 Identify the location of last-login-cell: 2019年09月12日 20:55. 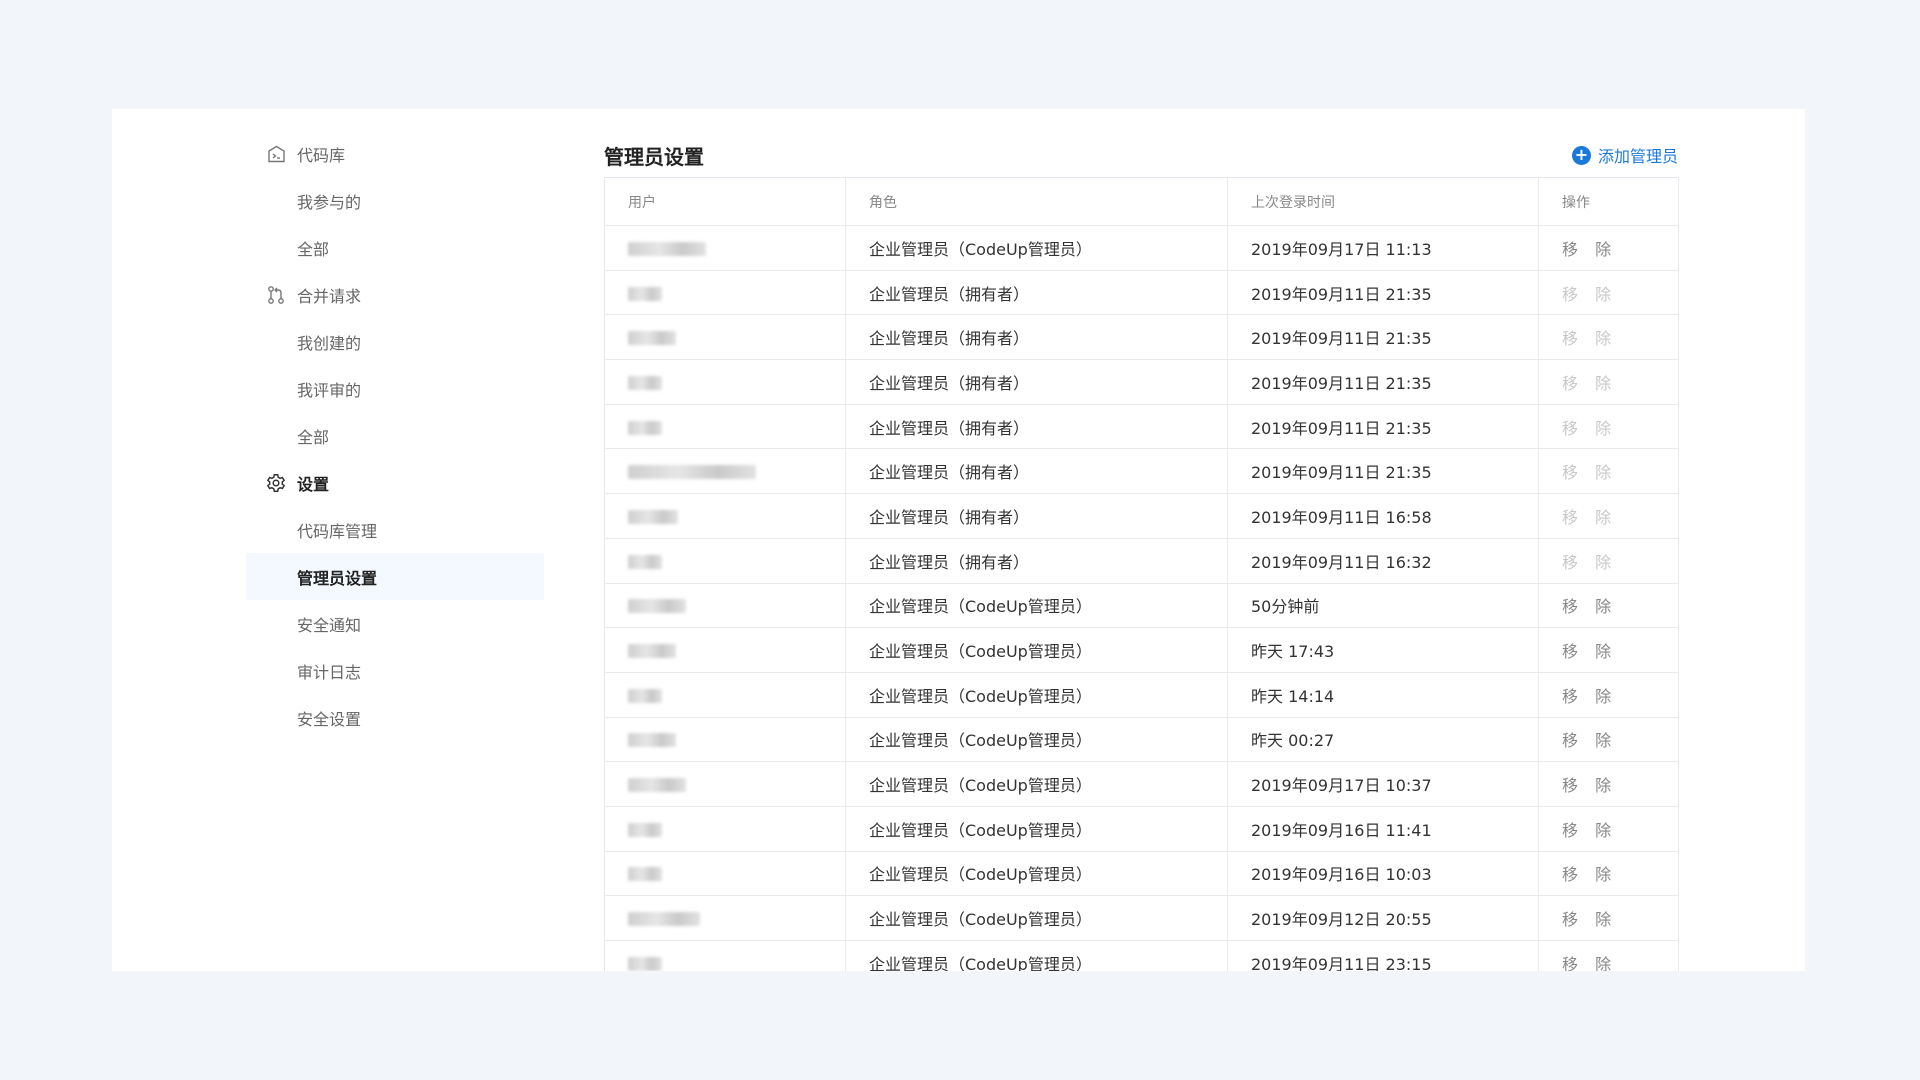
(1383, 918).